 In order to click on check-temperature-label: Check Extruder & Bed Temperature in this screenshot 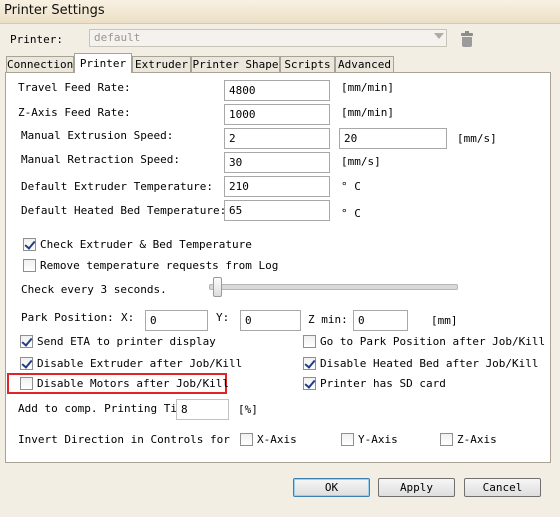, I will do `click(146, 244)`.